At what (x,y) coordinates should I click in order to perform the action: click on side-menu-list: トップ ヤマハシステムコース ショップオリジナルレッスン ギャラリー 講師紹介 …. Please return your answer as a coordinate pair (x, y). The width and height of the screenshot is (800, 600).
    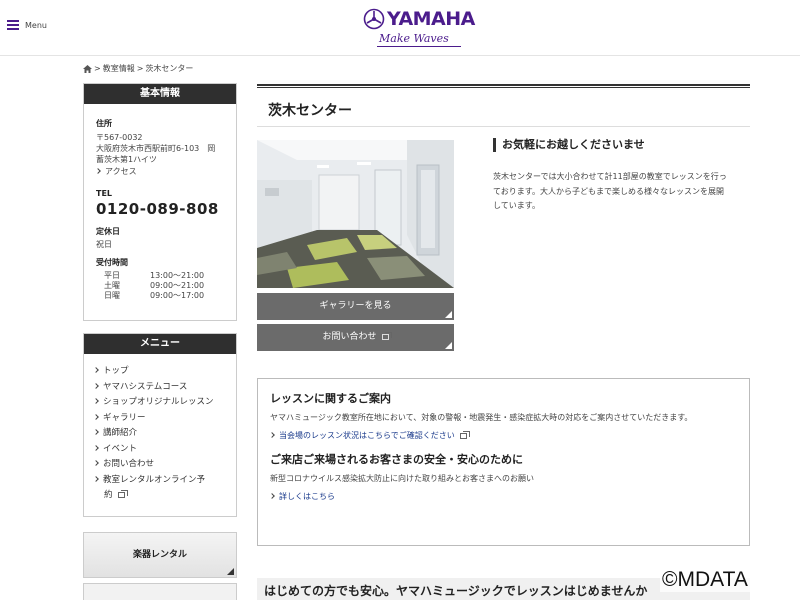
    Looking at the image, I should click on (160, 433).